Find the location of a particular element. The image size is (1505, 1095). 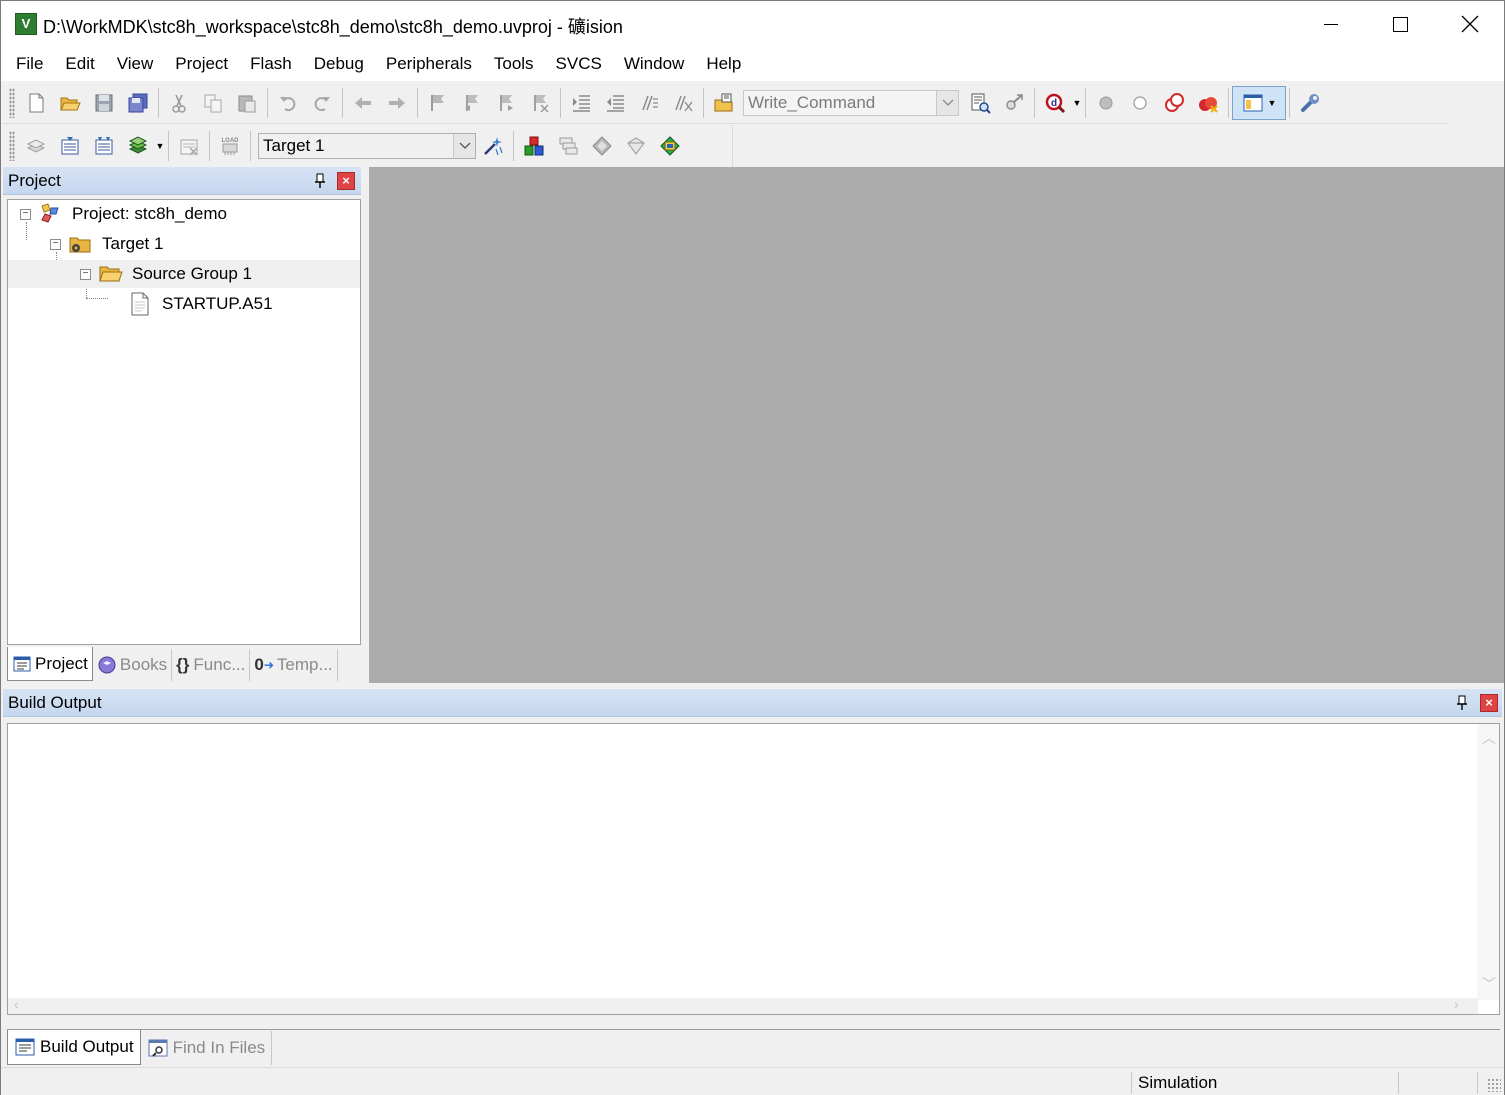

insert-bookmark-button is located at coordinates (438, 103).